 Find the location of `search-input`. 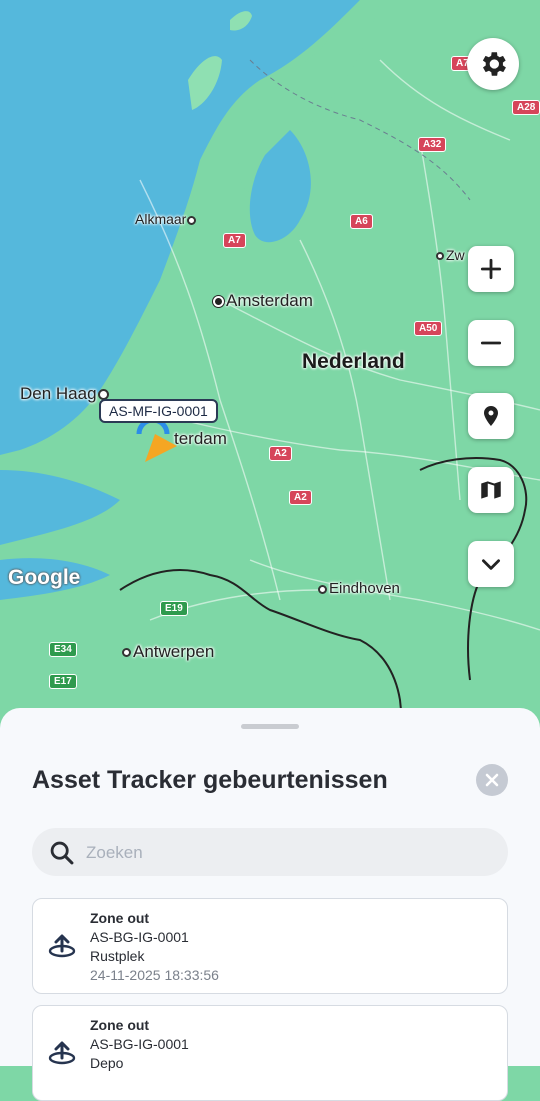

search-input is located at coordinates (286, 853).